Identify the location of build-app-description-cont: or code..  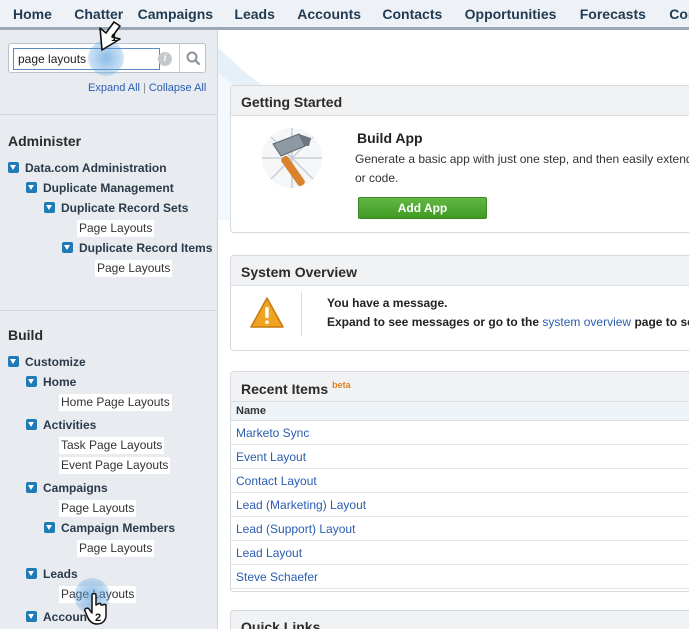
(377, 178).